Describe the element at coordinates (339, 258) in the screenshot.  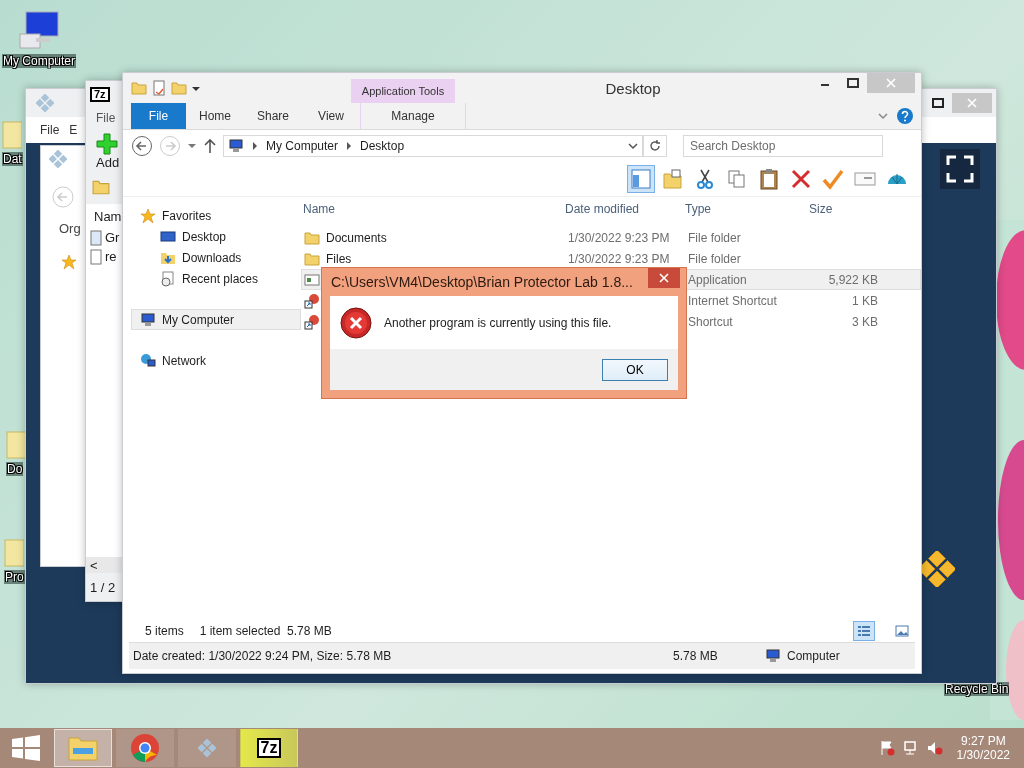
I see `file-name: Files` at that location.